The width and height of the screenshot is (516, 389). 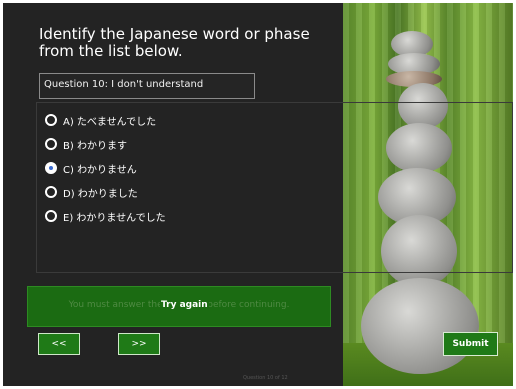 I want to click on progress-indicator: Question 10 of 12, so click(x=265, y=378).